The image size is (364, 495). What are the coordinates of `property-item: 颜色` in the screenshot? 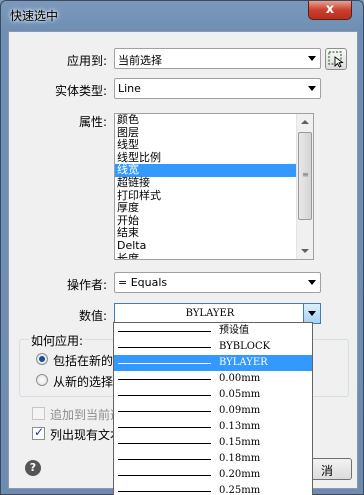 It's located at (214, 120).